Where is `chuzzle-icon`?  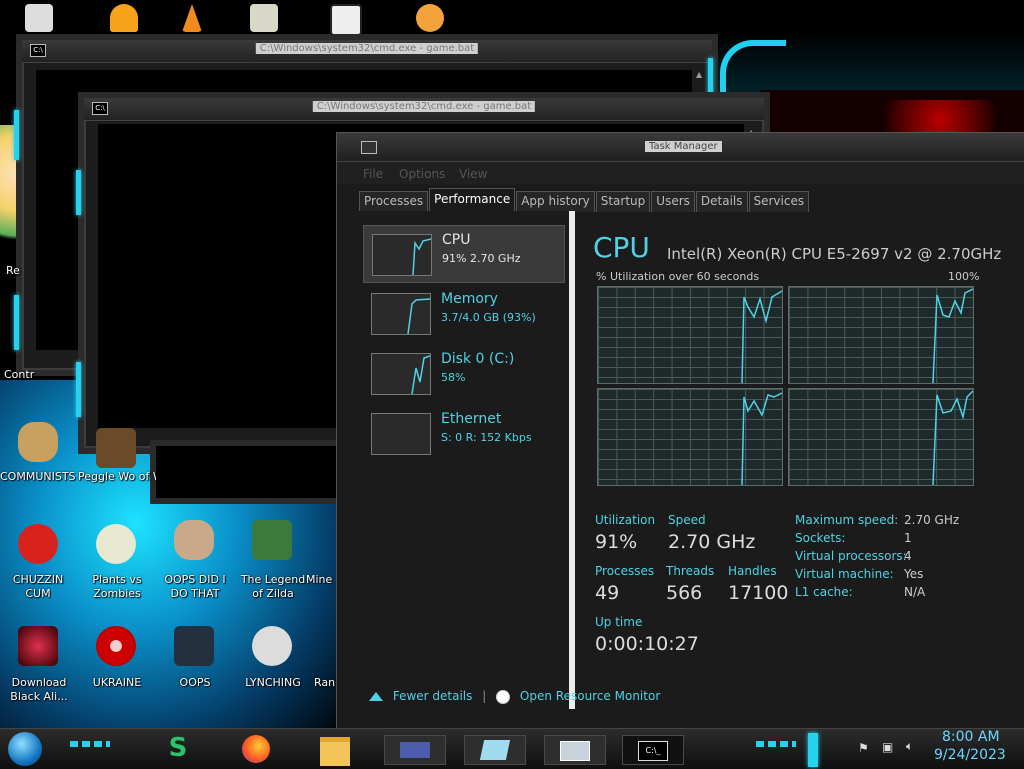 chuzzle-icon is located at coordinates (38, 544).